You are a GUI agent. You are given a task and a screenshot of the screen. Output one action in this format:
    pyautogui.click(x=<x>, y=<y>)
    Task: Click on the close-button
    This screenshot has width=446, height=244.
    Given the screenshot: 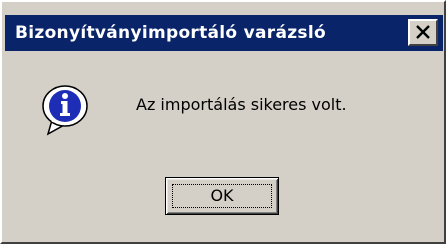 What is the action you would take?
    pyautogui.click(x=423, y=32)
    